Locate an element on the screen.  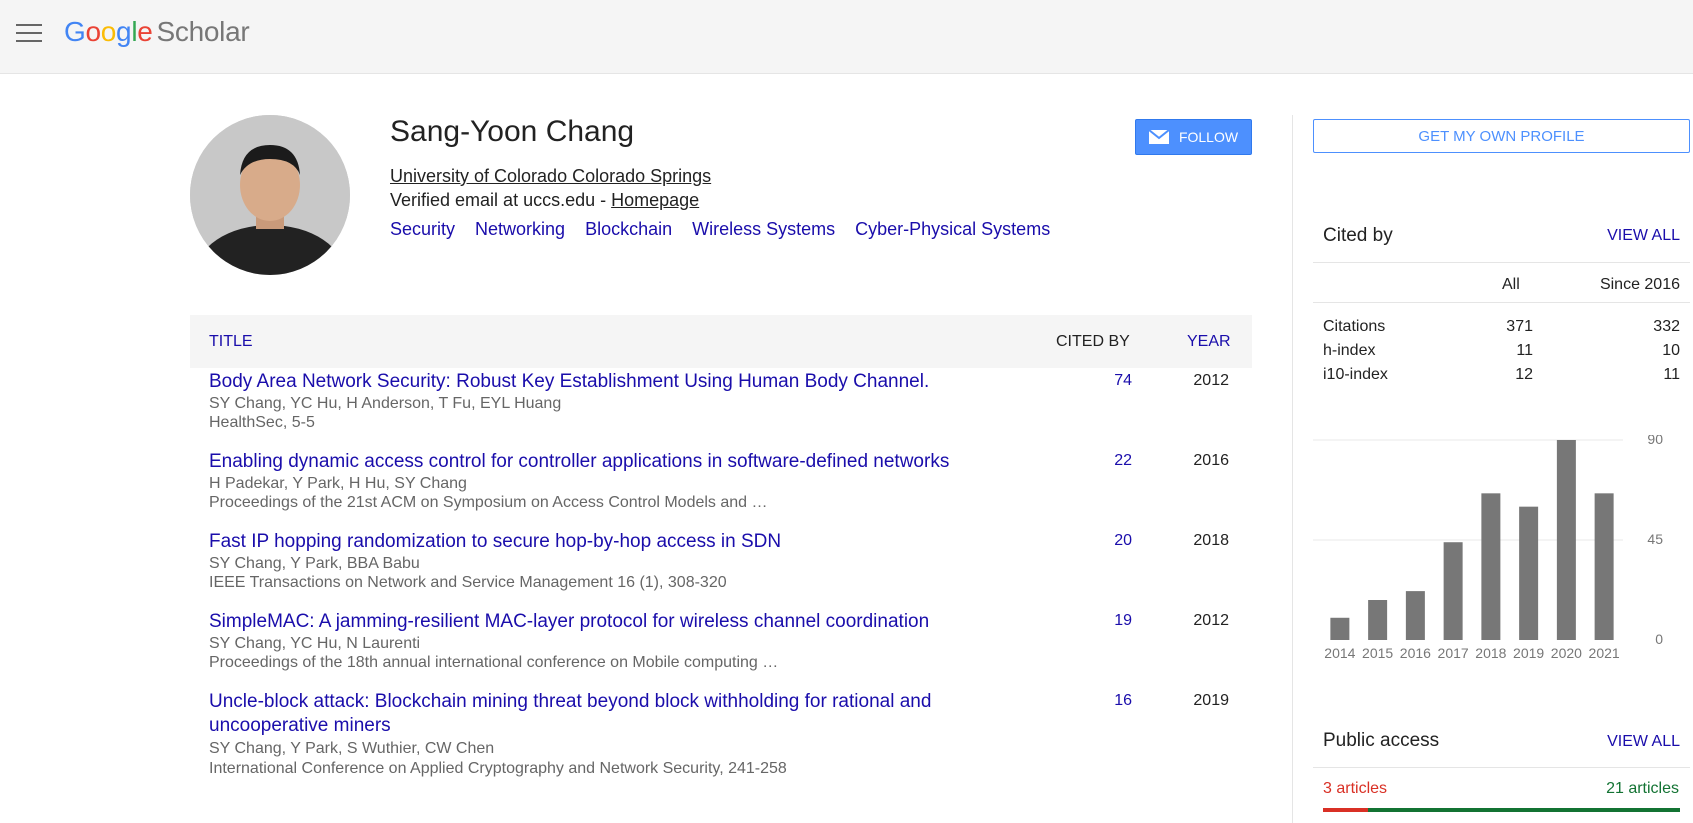
interest-link: Cyber-Physical Systems is located at coordinates (952, 229).